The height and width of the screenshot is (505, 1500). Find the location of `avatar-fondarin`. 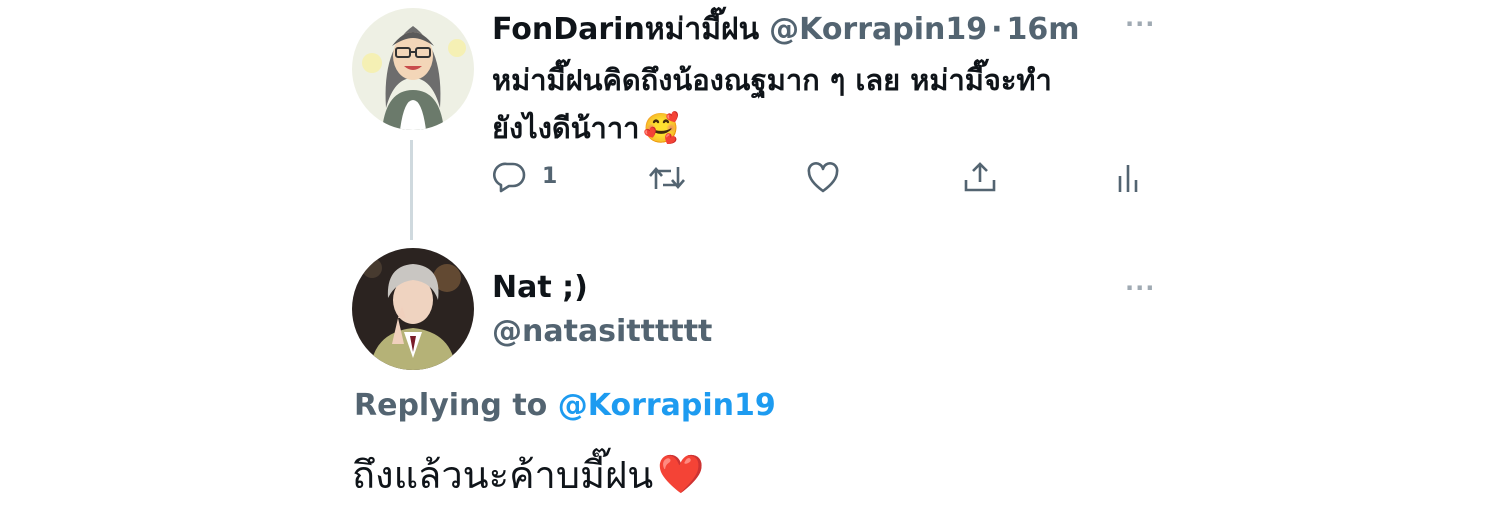

avatar-fondarin is located at coordinates (413, 69).